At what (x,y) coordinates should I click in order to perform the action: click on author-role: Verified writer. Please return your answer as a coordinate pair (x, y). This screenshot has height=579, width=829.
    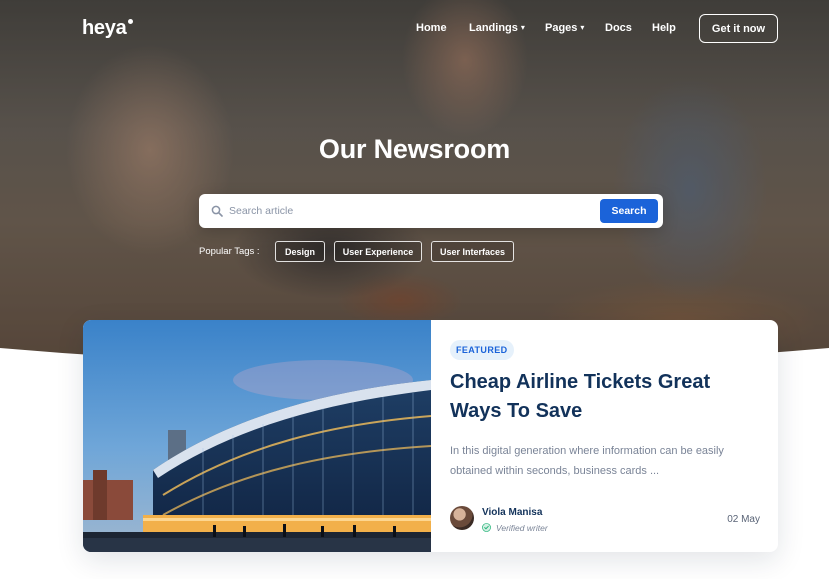
    Looking at the image, I should click on (522, 528).